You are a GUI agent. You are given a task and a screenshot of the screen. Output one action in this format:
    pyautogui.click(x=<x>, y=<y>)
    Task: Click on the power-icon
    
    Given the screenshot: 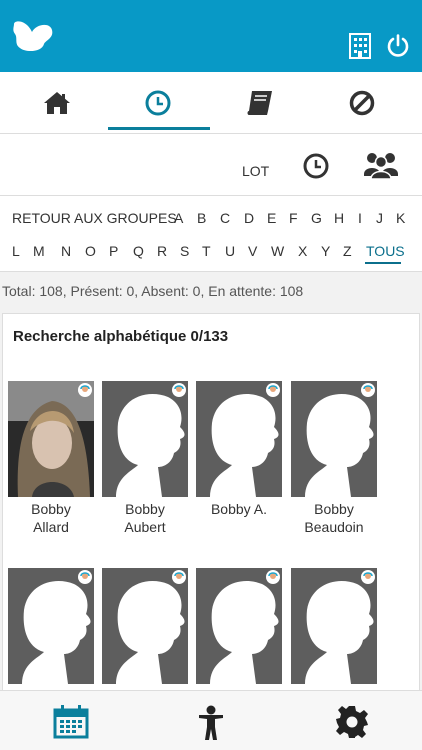 What is the action you would take?
    pyautogui.click(x=398, y=48)
    